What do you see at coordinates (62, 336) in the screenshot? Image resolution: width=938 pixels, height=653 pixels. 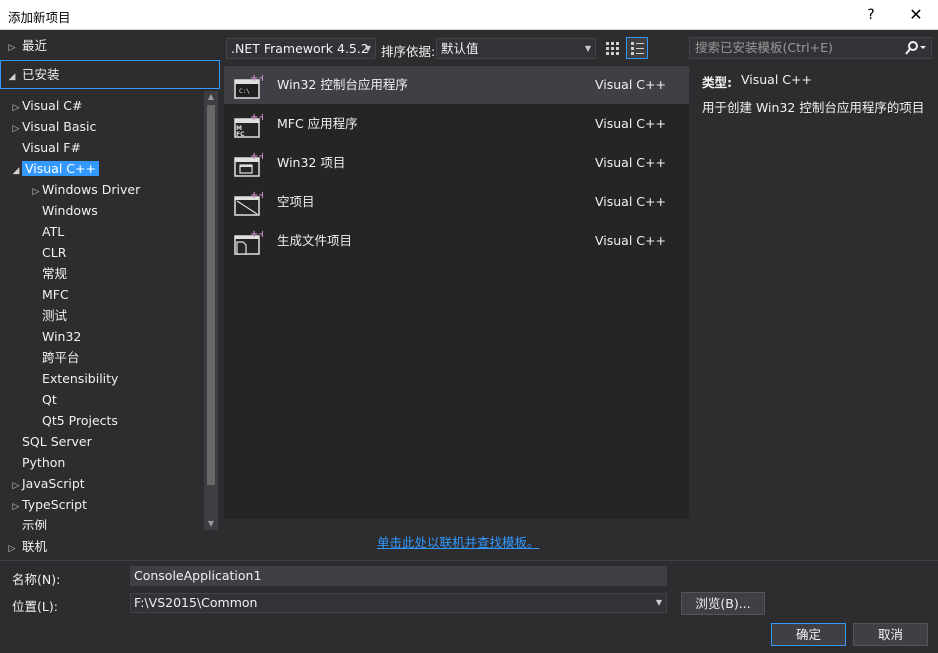 I see `tree-item-label: Win32` at bounding box center [62, 336].